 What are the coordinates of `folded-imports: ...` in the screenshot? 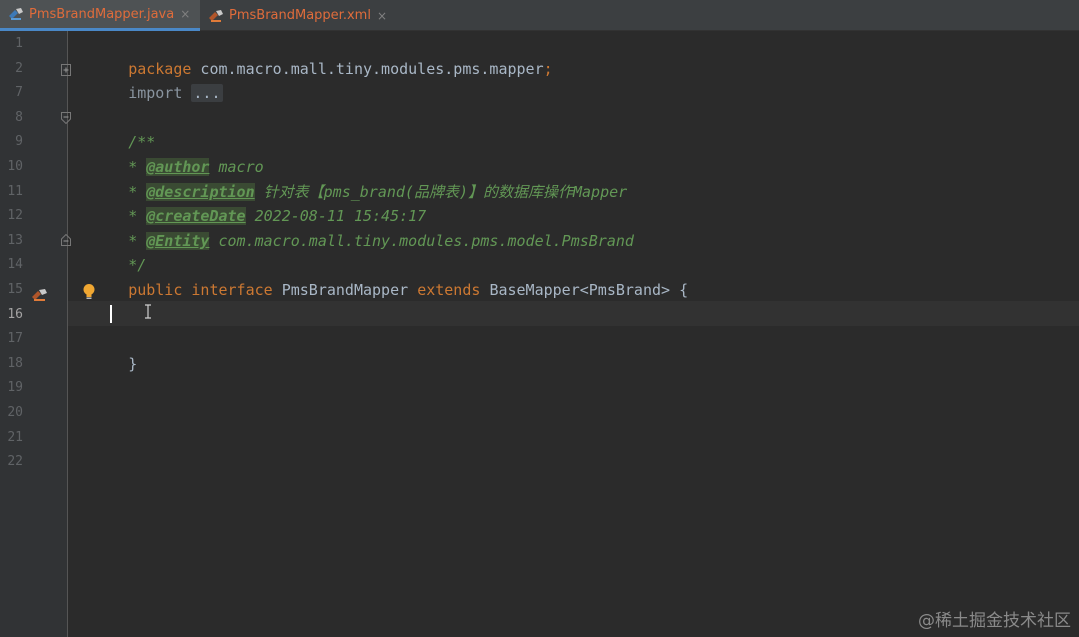 It's located at (207, 93).